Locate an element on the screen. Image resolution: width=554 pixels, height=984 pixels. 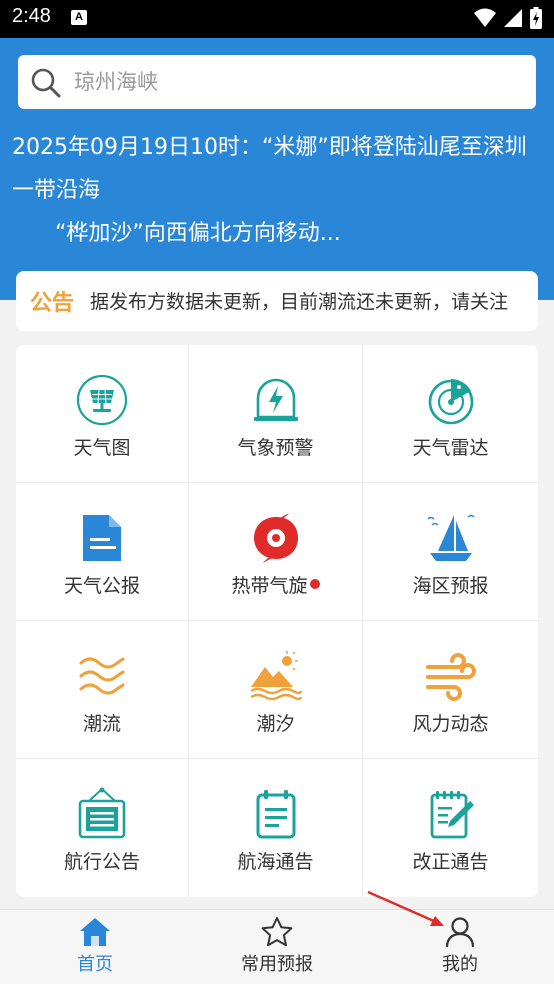
grid-item-sea-area-forecast: 海区预报 is located at coordinates (450, 552).